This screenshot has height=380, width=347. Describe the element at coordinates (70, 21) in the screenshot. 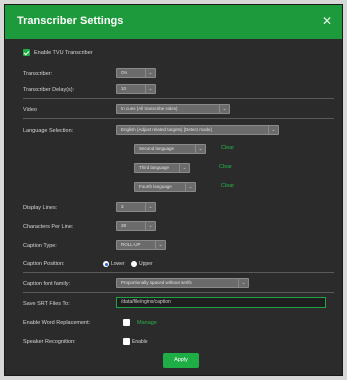

I see `dialog-title: Transcriber Settings` at that location.